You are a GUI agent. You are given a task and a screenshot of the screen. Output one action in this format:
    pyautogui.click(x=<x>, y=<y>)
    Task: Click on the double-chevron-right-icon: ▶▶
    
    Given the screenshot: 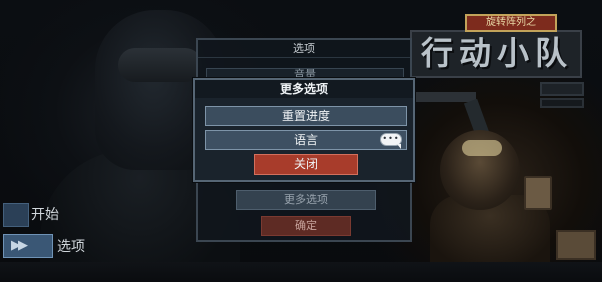 What is the action you would take?
    pyautogui.click(x=19, y=245)
    